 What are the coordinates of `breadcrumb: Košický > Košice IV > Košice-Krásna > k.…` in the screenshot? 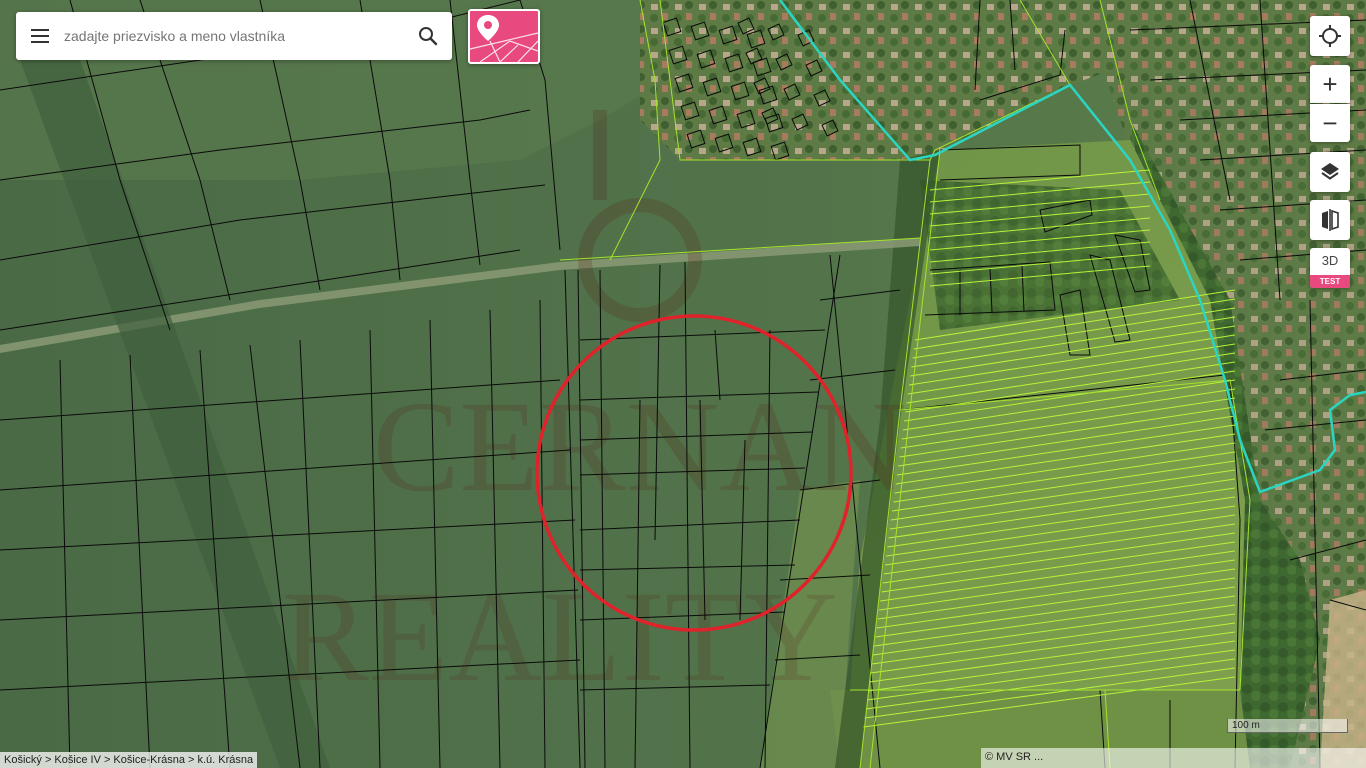 It's located at (129, 760).